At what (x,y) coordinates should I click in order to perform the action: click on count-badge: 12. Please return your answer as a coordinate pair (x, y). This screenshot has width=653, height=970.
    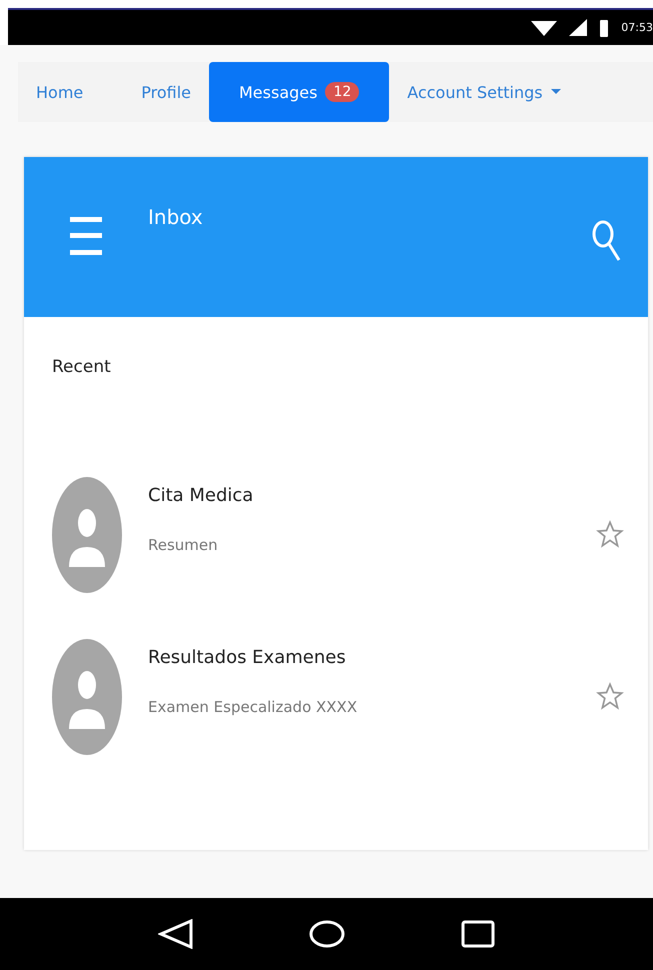
    Looking at the image, I should click on (342, 92).